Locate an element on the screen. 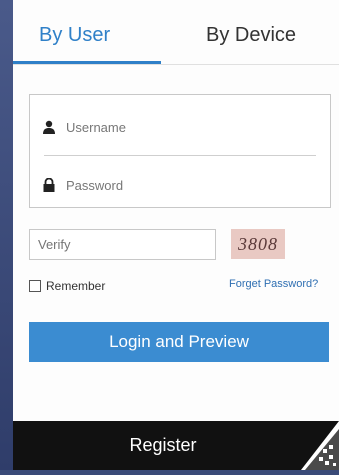  field-divider is located at coordinates (180, 155).